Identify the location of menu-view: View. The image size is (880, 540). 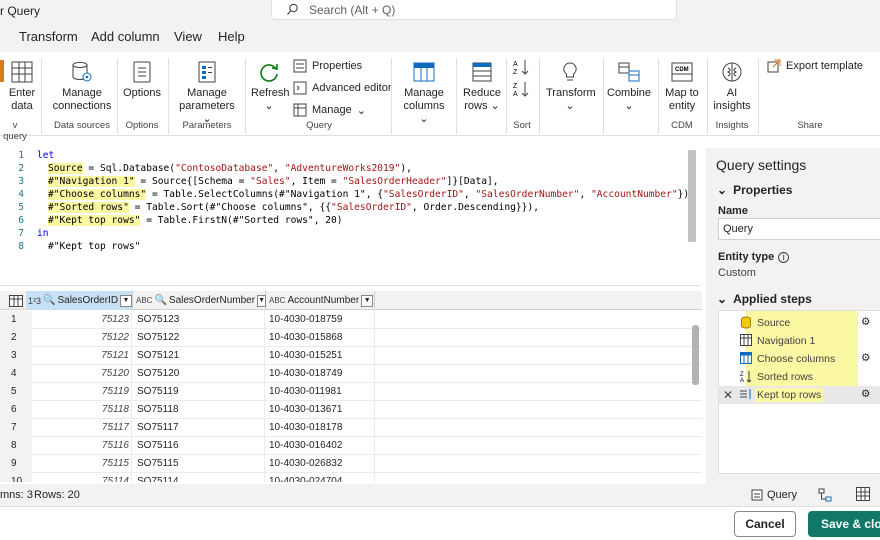
(188, 36).